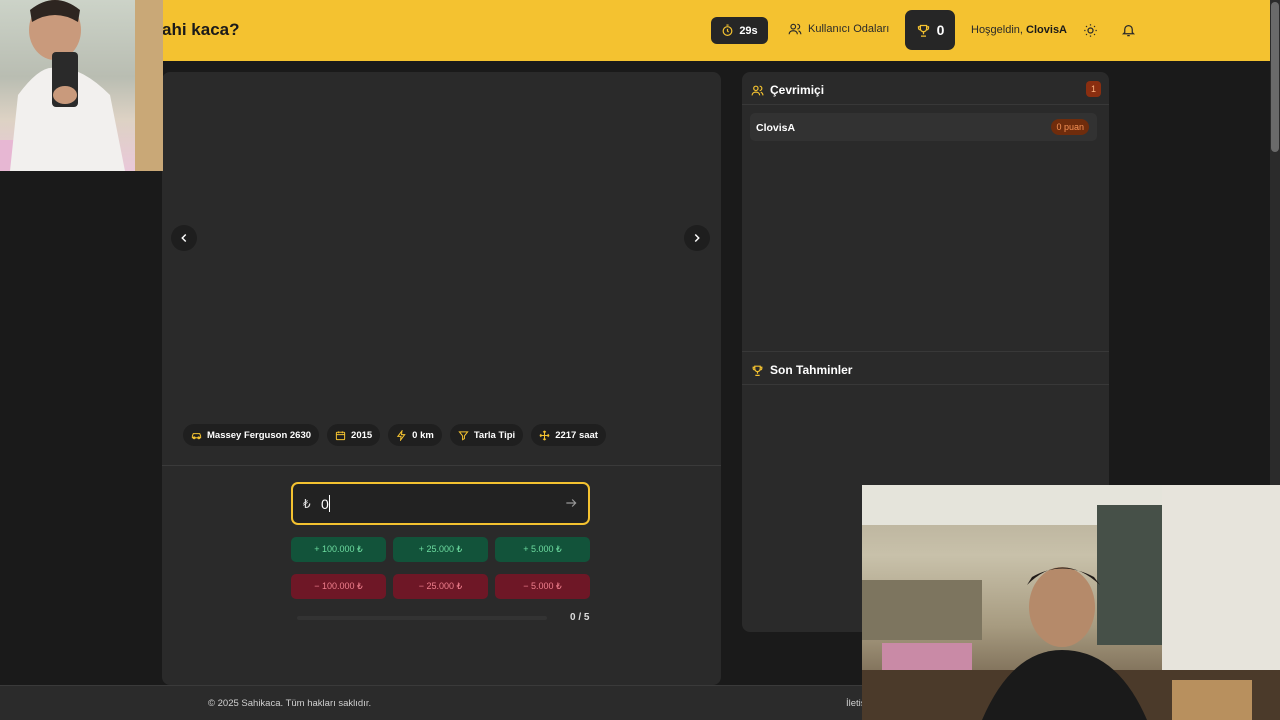  I want to click on submit-bid-button, so click(571, 505).